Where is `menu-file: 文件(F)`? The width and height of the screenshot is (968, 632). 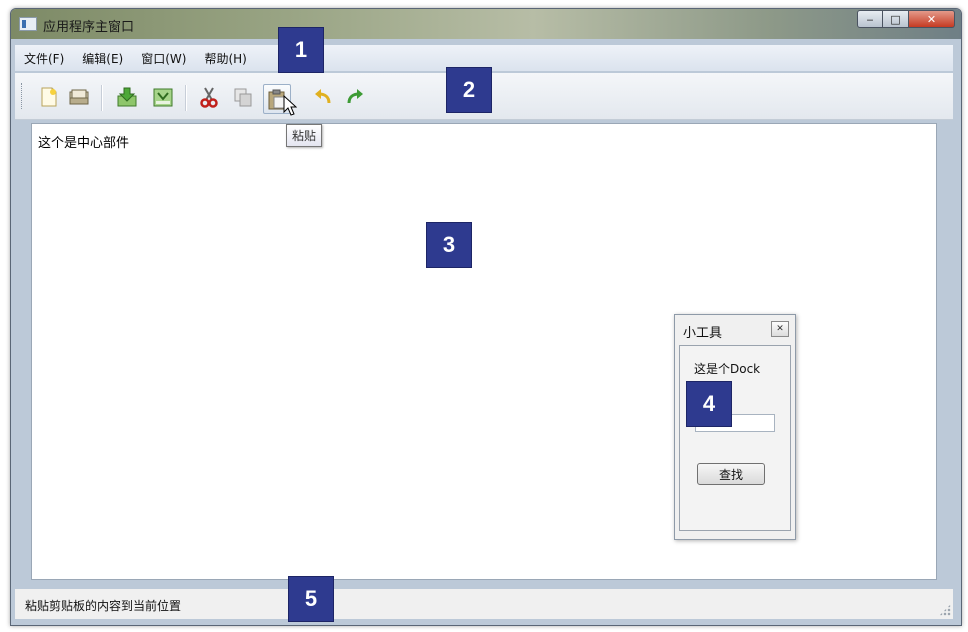
menu-file: 文件(F) is located at coordinates (44, 58).